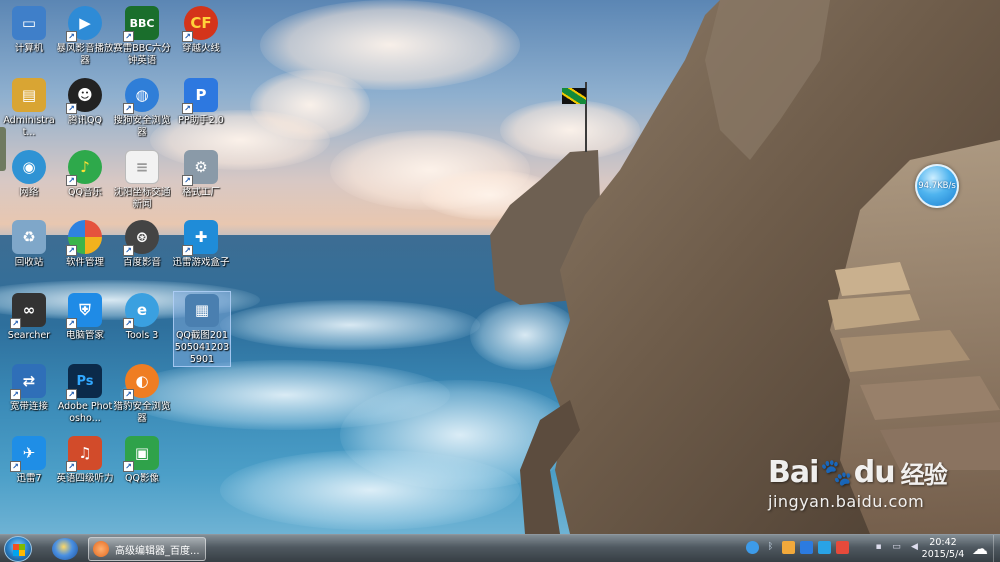  I want to click on editor-app-icon, so click(101, 549).